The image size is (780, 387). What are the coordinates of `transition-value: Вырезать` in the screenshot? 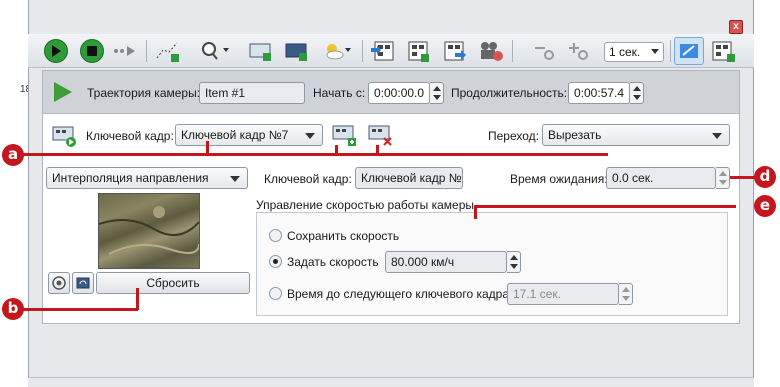 It's located at (575, 135).